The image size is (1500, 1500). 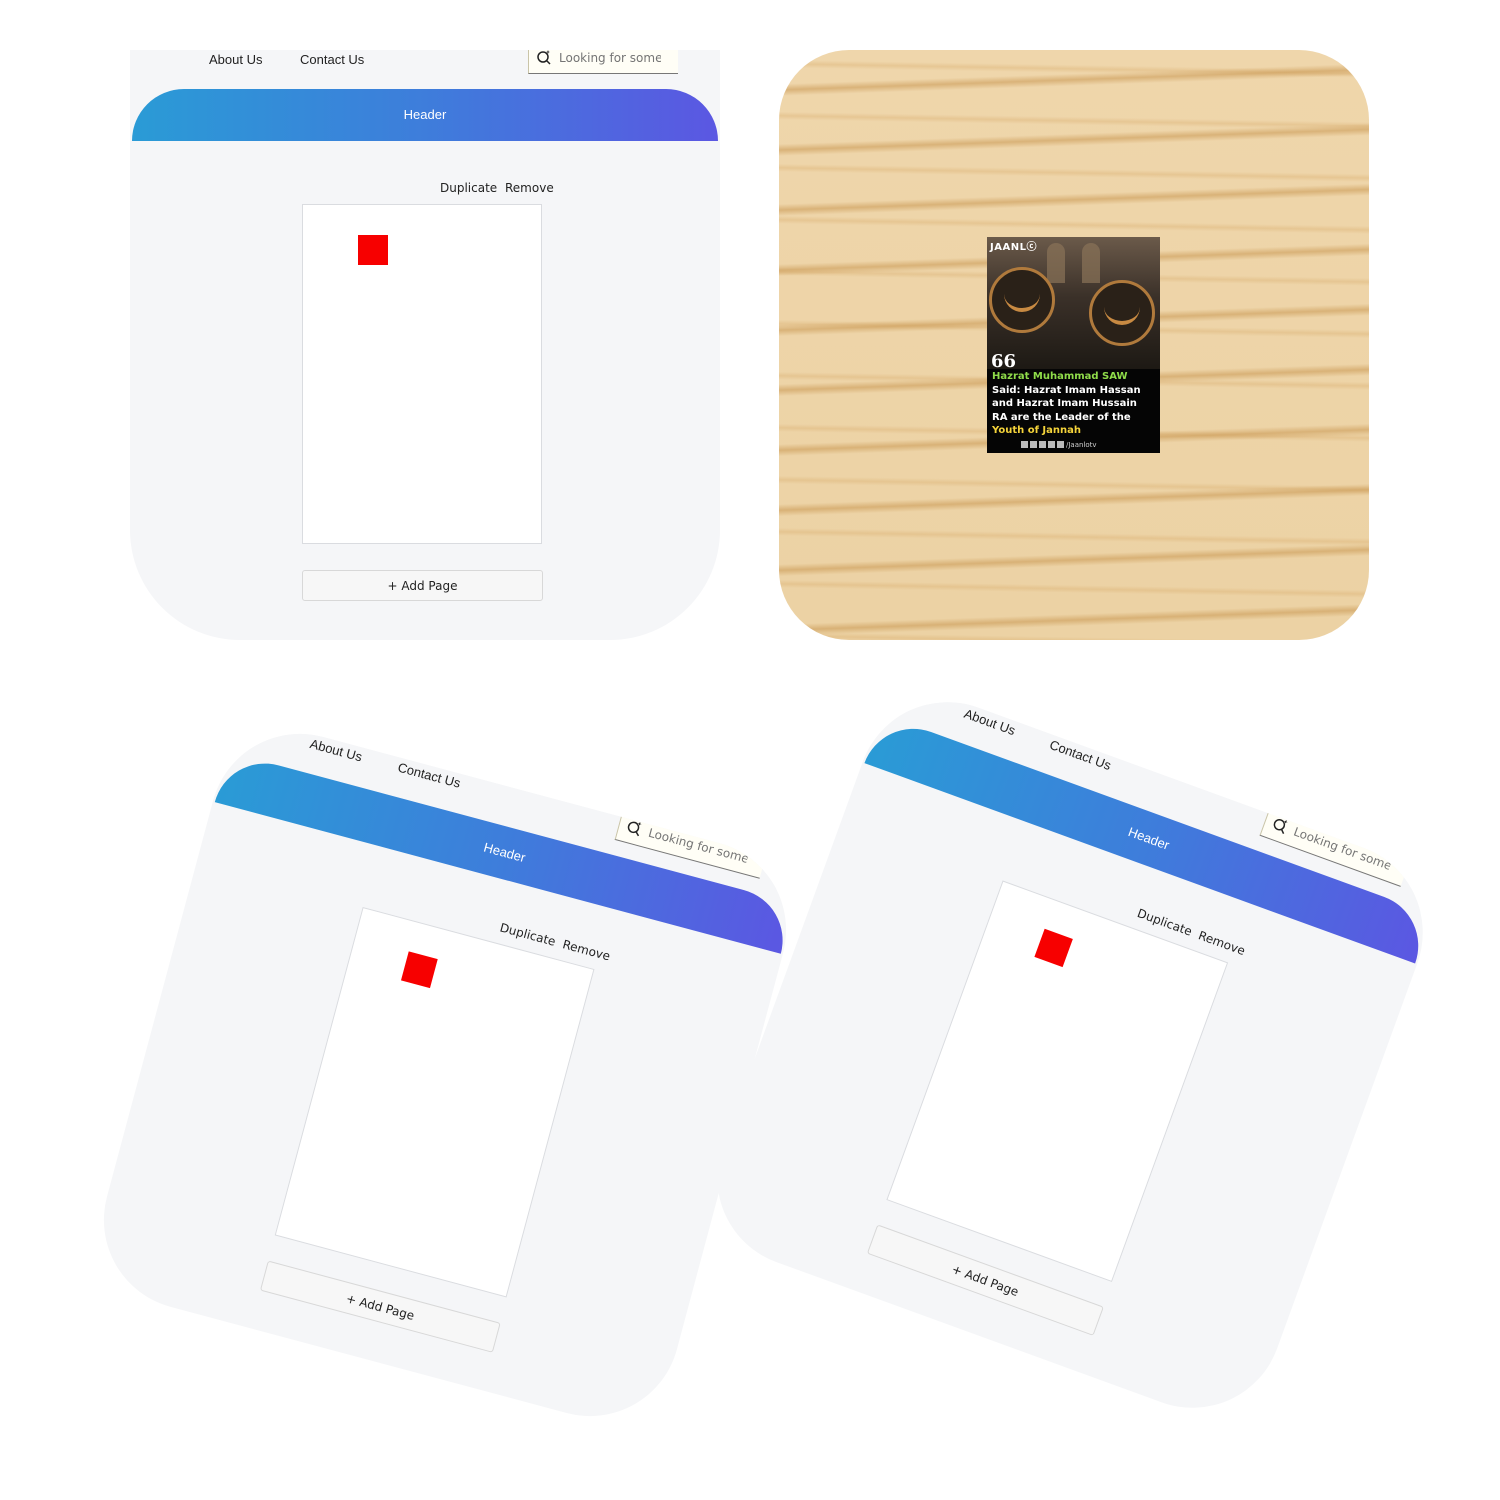 I want to click on quote-line-3: and Hazrat Imam Hussain, so click(x=1064, y=403).